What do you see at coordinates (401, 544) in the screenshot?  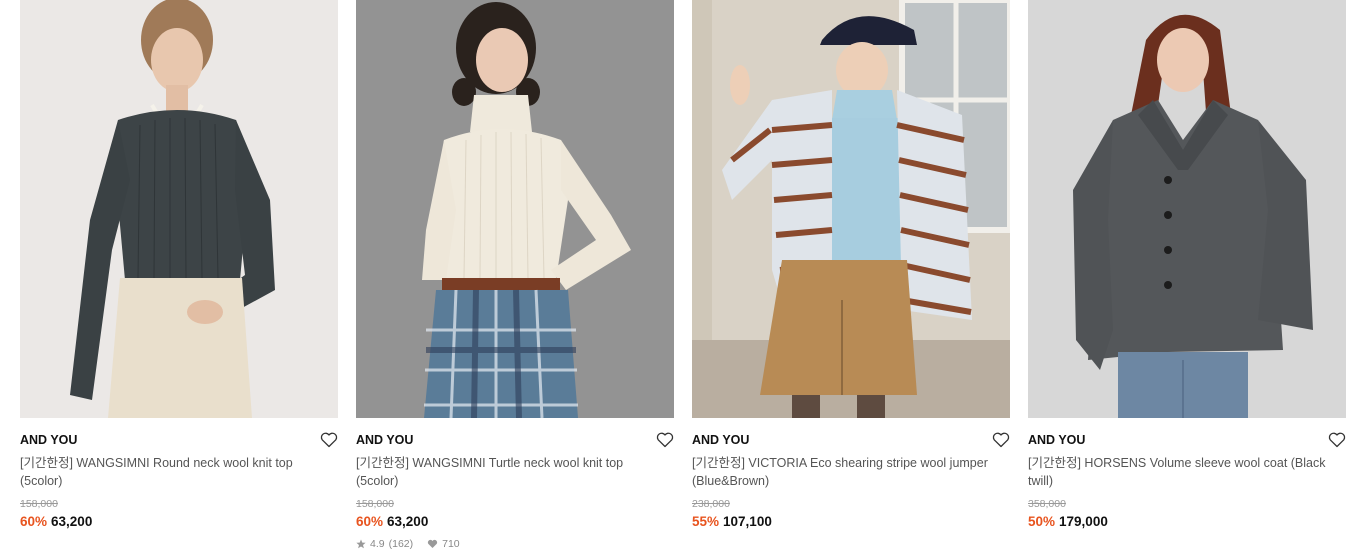 I see `review-count: (162)` at bounding box center [401, 544].